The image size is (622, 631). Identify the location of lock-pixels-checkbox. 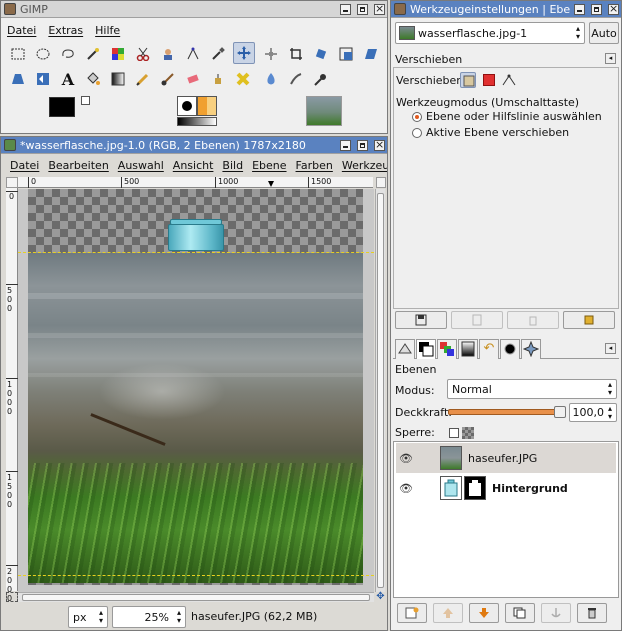
(454, 433).